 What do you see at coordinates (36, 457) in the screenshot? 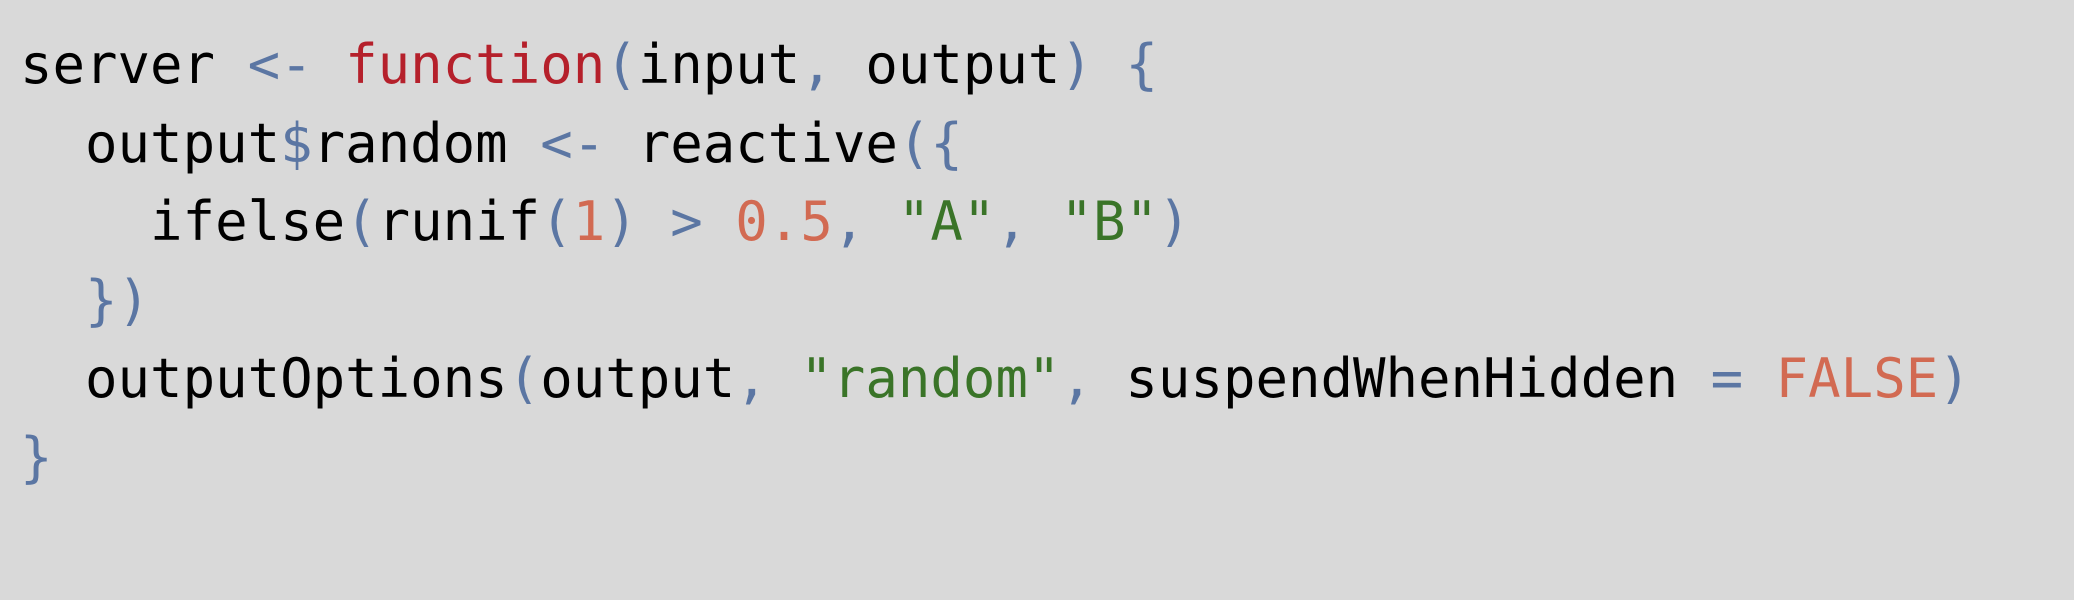
I see `code-token-operator: }` at bounding box center [36, 457].